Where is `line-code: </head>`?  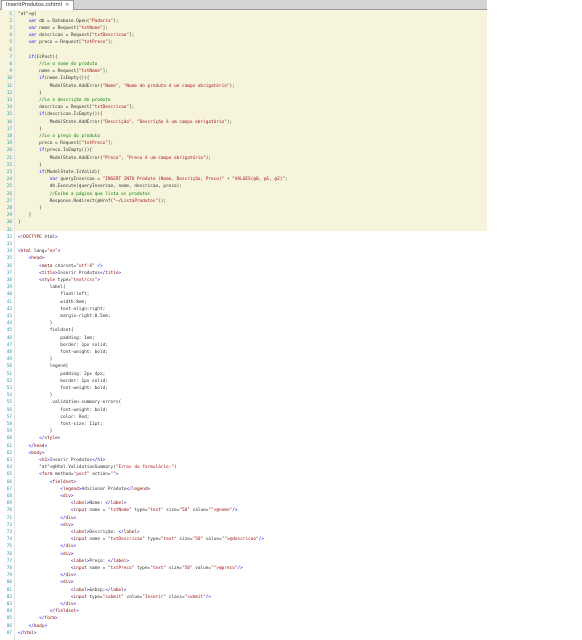
line-code: </head> is located at coordinates (38, 446).